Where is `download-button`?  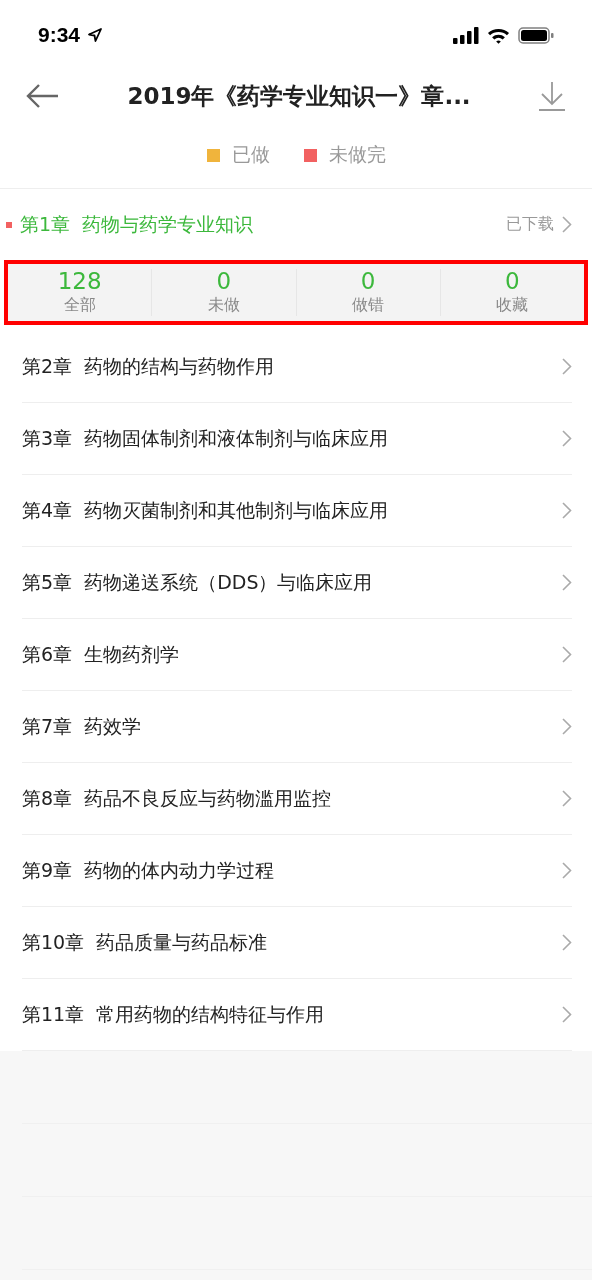
download-button is located at coordinates (552, 96).